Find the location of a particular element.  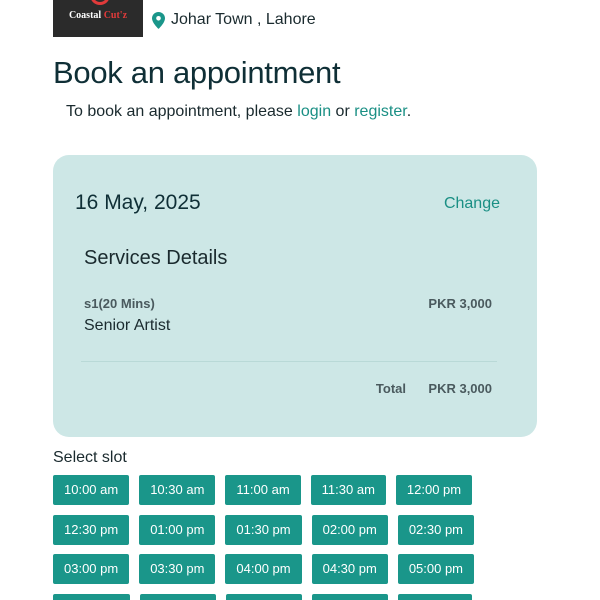

salon-location: Johar Town , Lahore is located at coordinates (234, 20).